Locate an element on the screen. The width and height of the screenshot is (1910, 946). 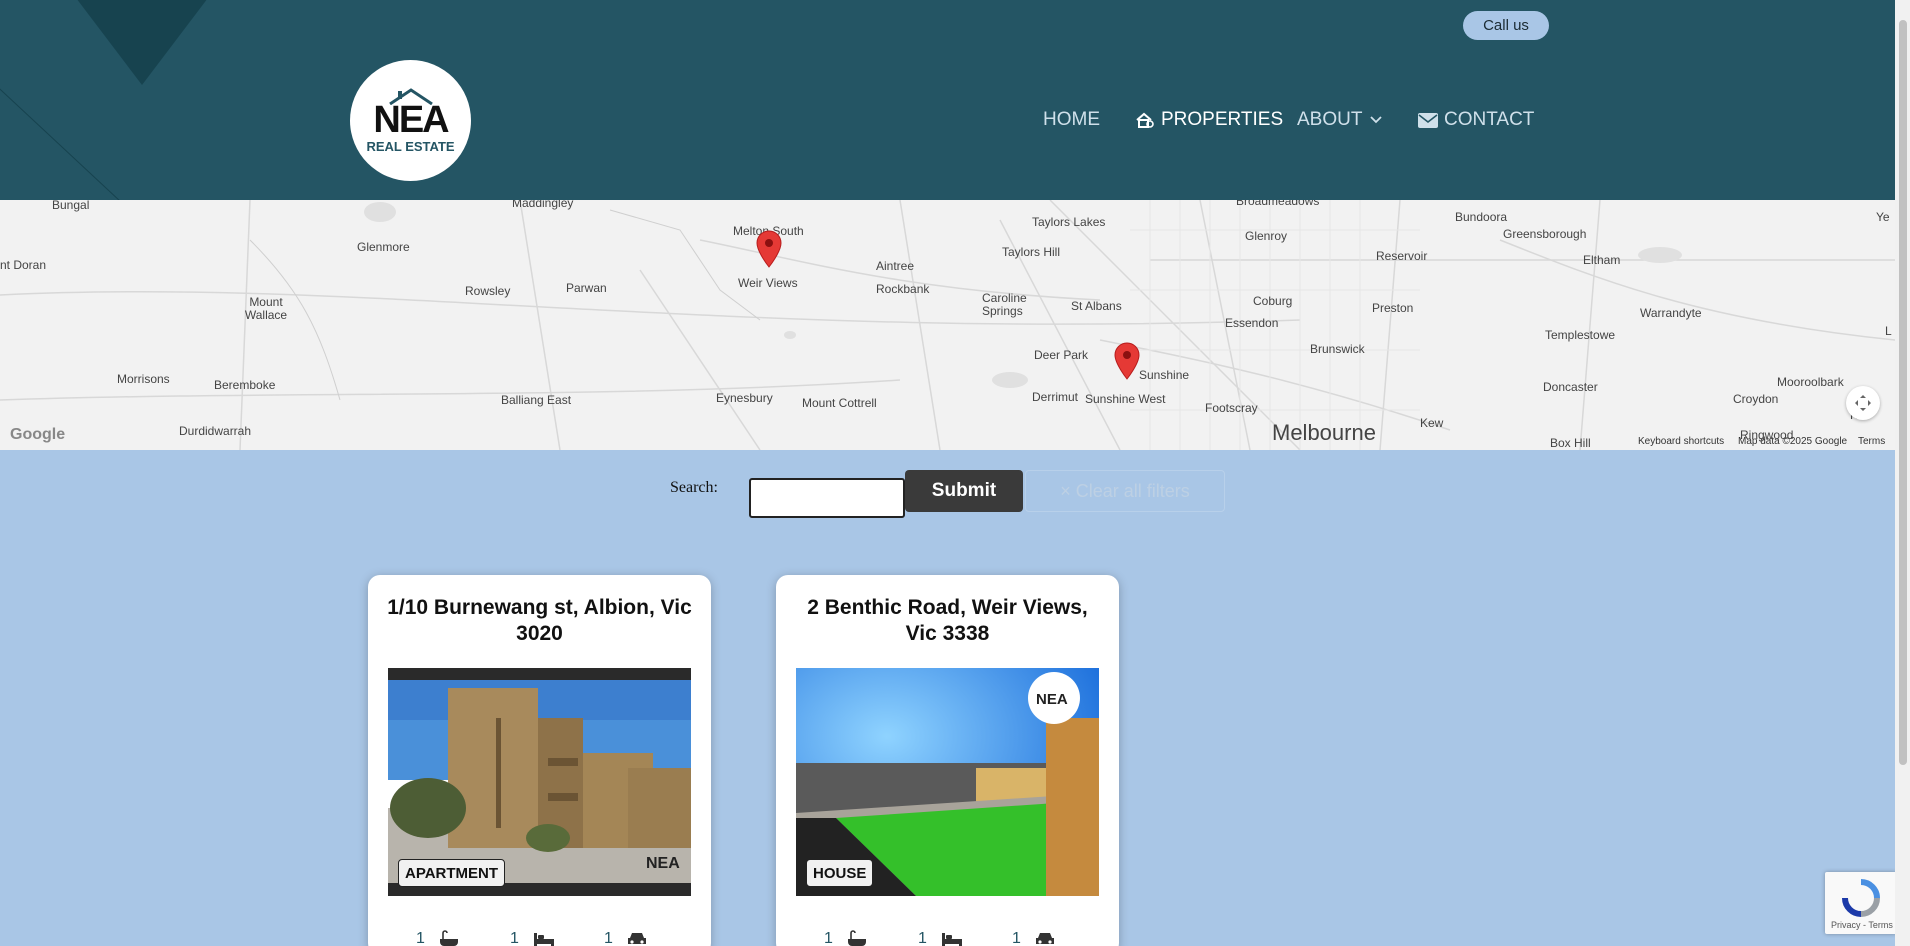
house-search-icon is located at coordinates (1145, 120).